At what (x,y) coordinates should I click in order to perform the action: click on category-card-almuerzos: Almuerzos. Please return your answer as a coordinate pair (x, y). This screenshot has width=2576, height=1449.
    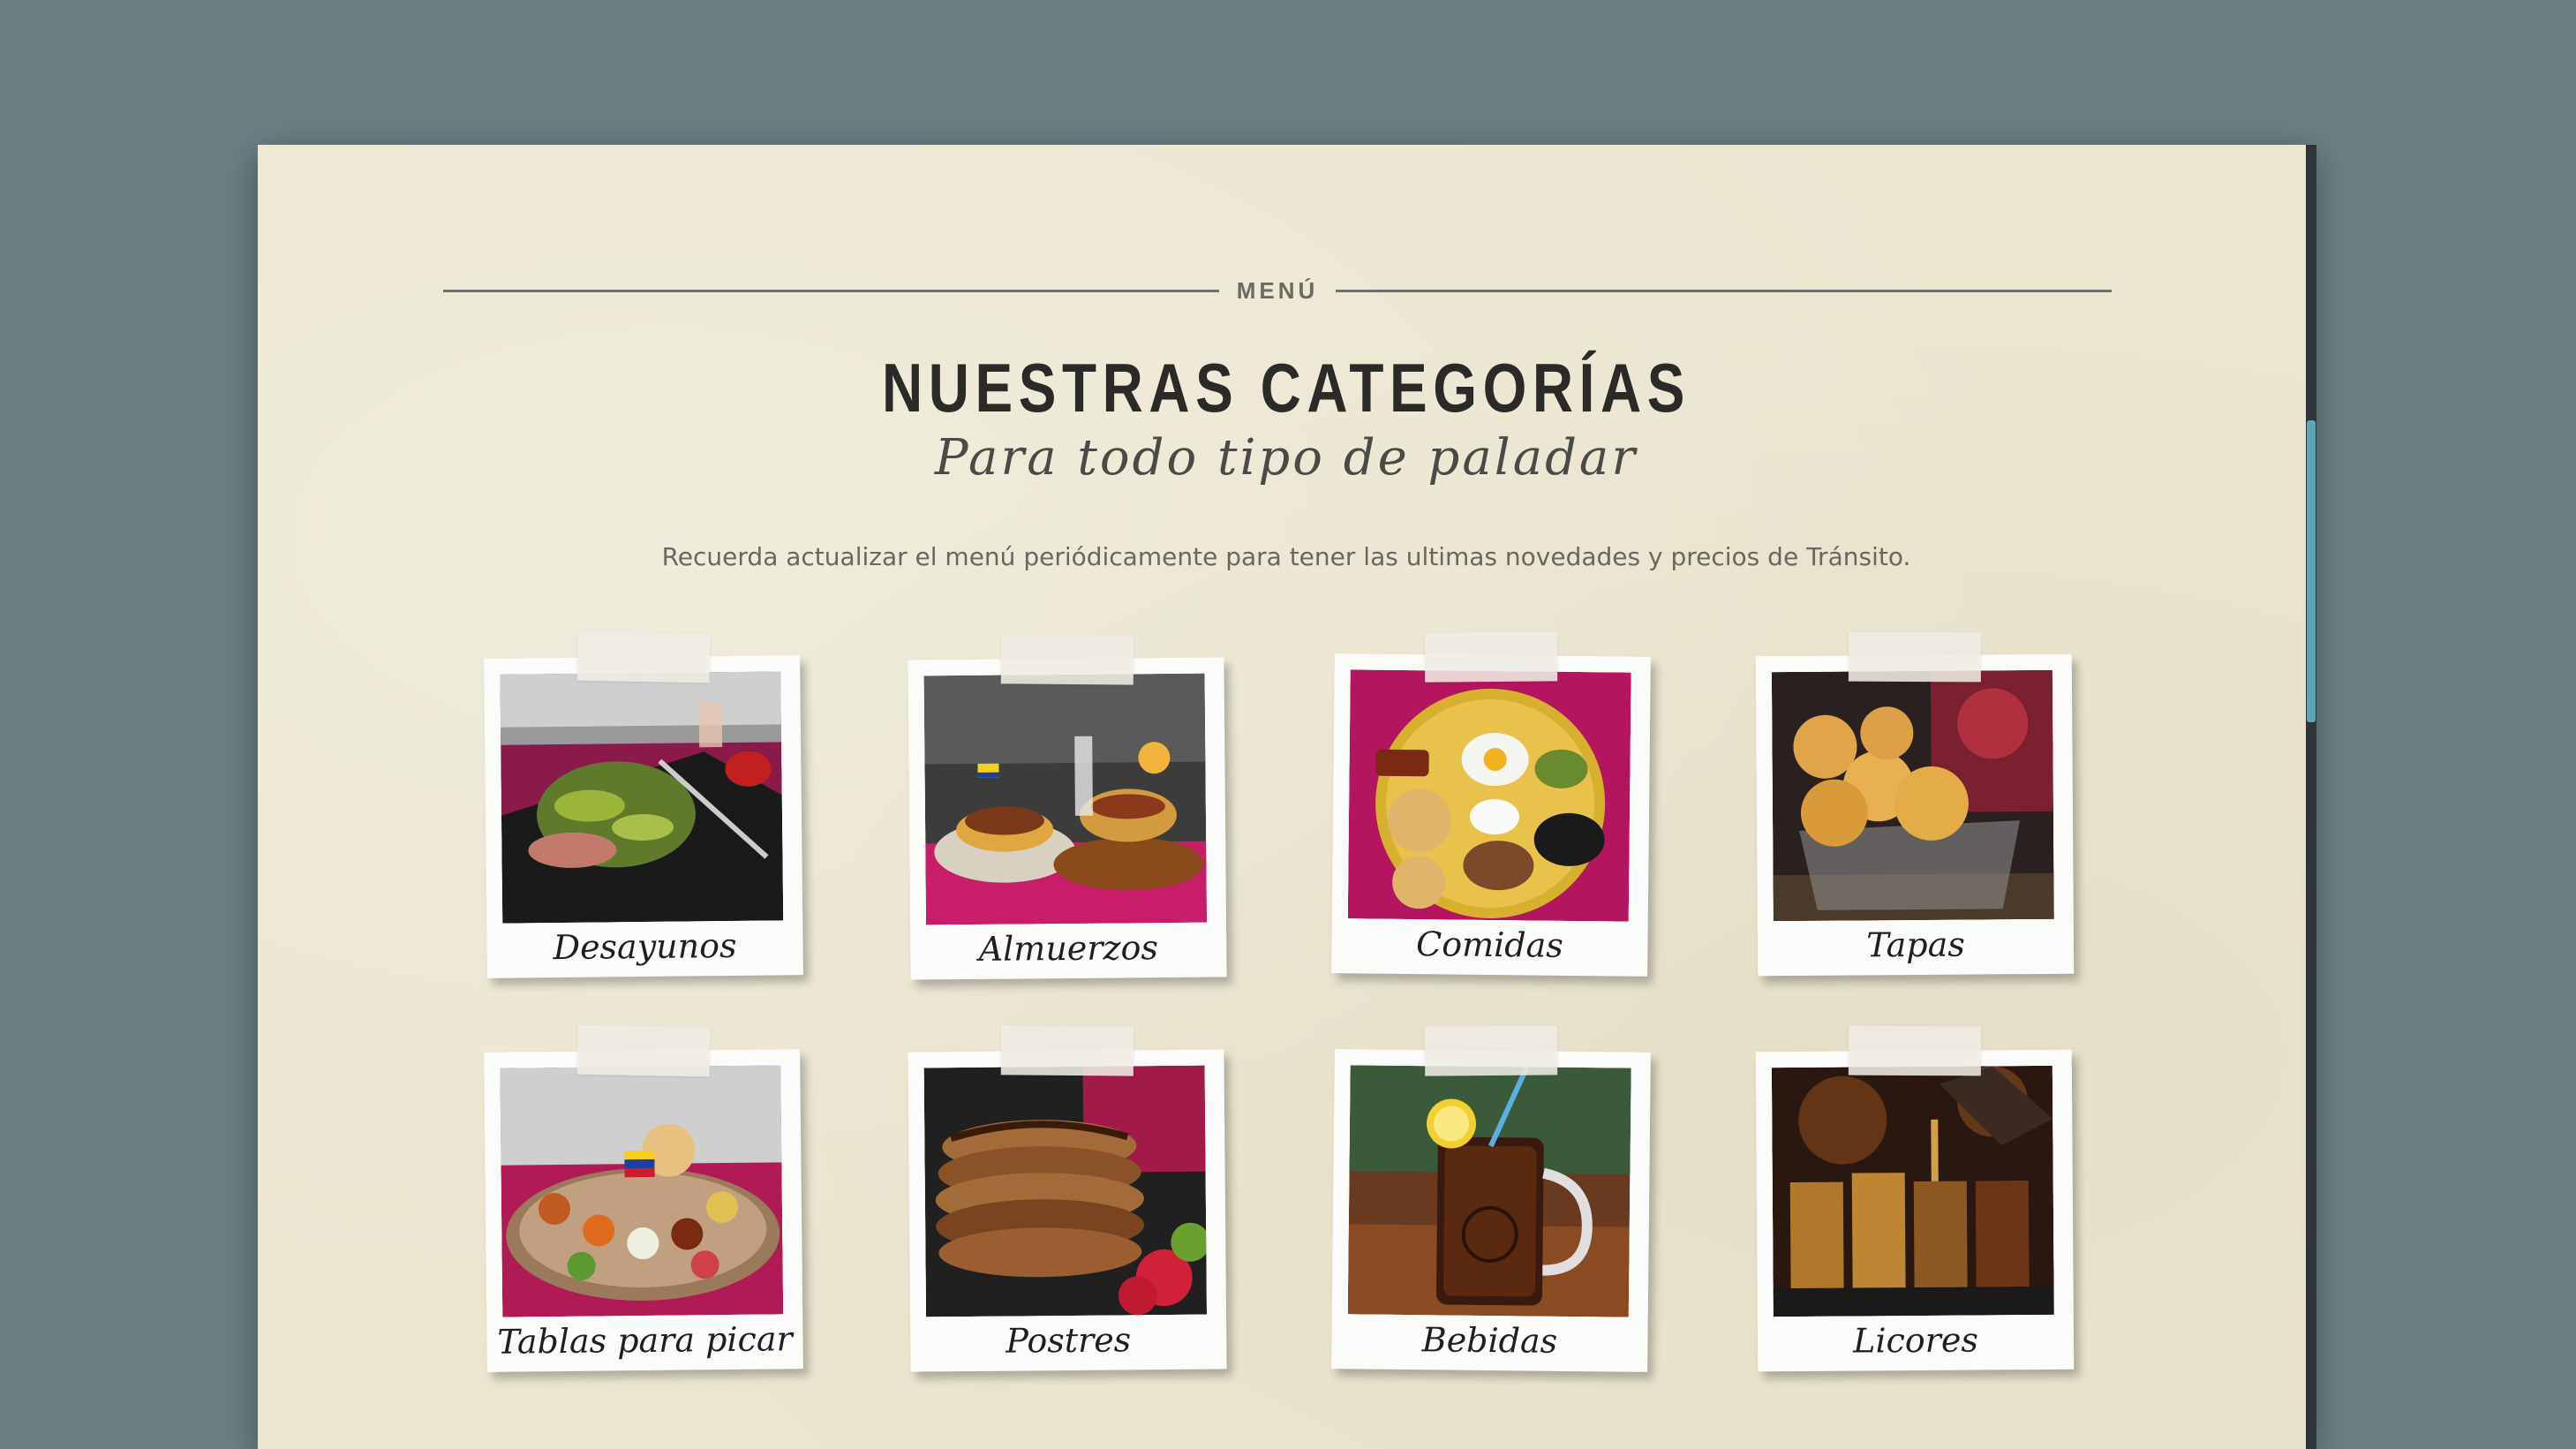
    Looking at the image, I should click on (1068, 818).